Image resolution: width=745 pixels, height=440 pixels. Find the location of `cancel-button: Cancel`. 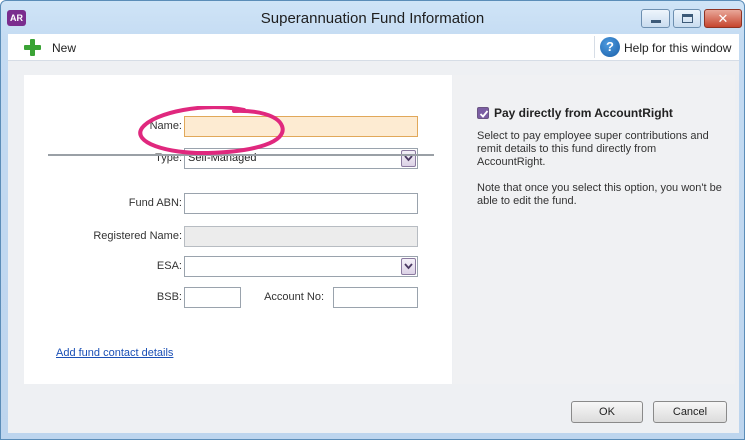

cancel-button: Cancel is located at coordinates (690, 412).